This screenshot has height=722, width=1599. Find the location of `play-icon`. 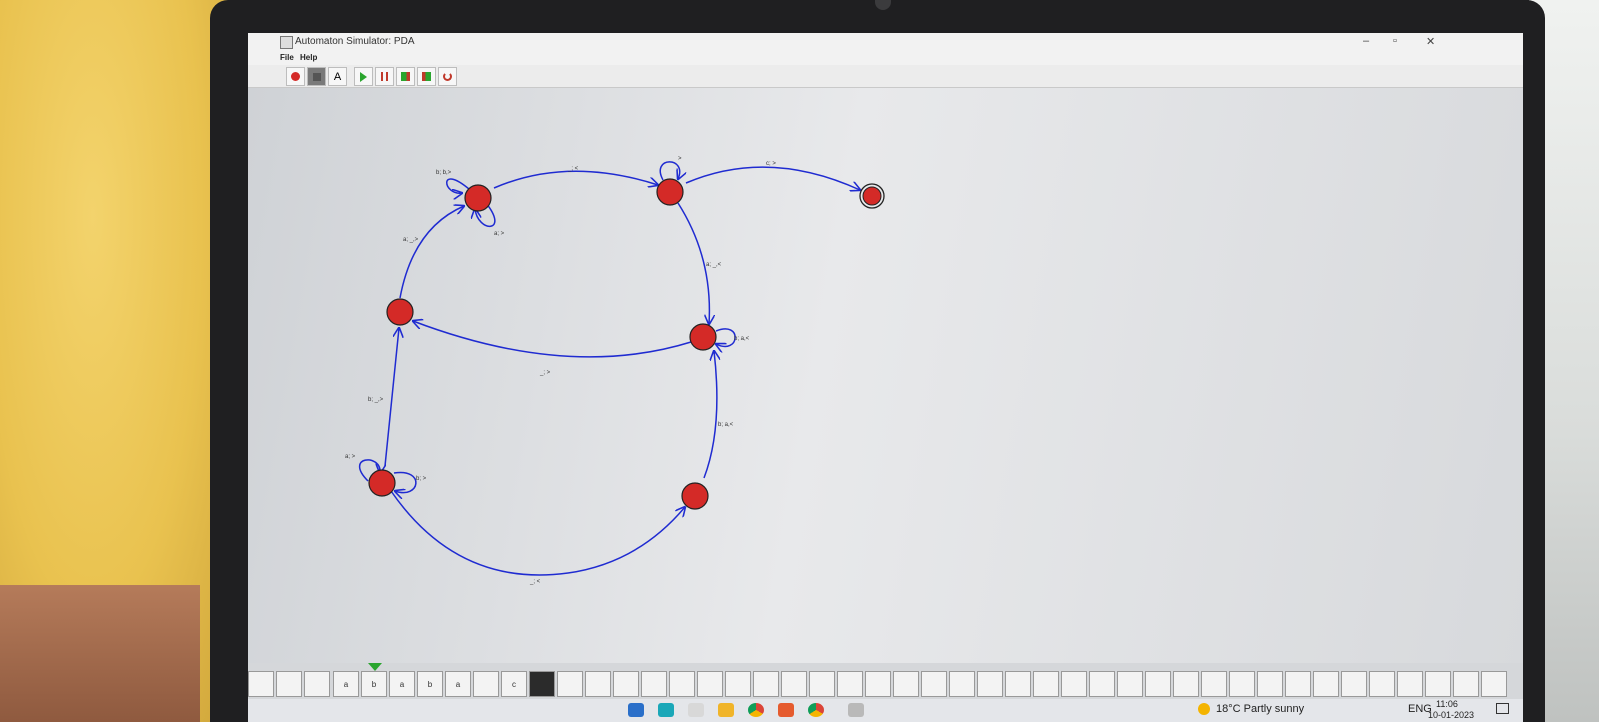

play-icon is located at coordinates (363, 76).